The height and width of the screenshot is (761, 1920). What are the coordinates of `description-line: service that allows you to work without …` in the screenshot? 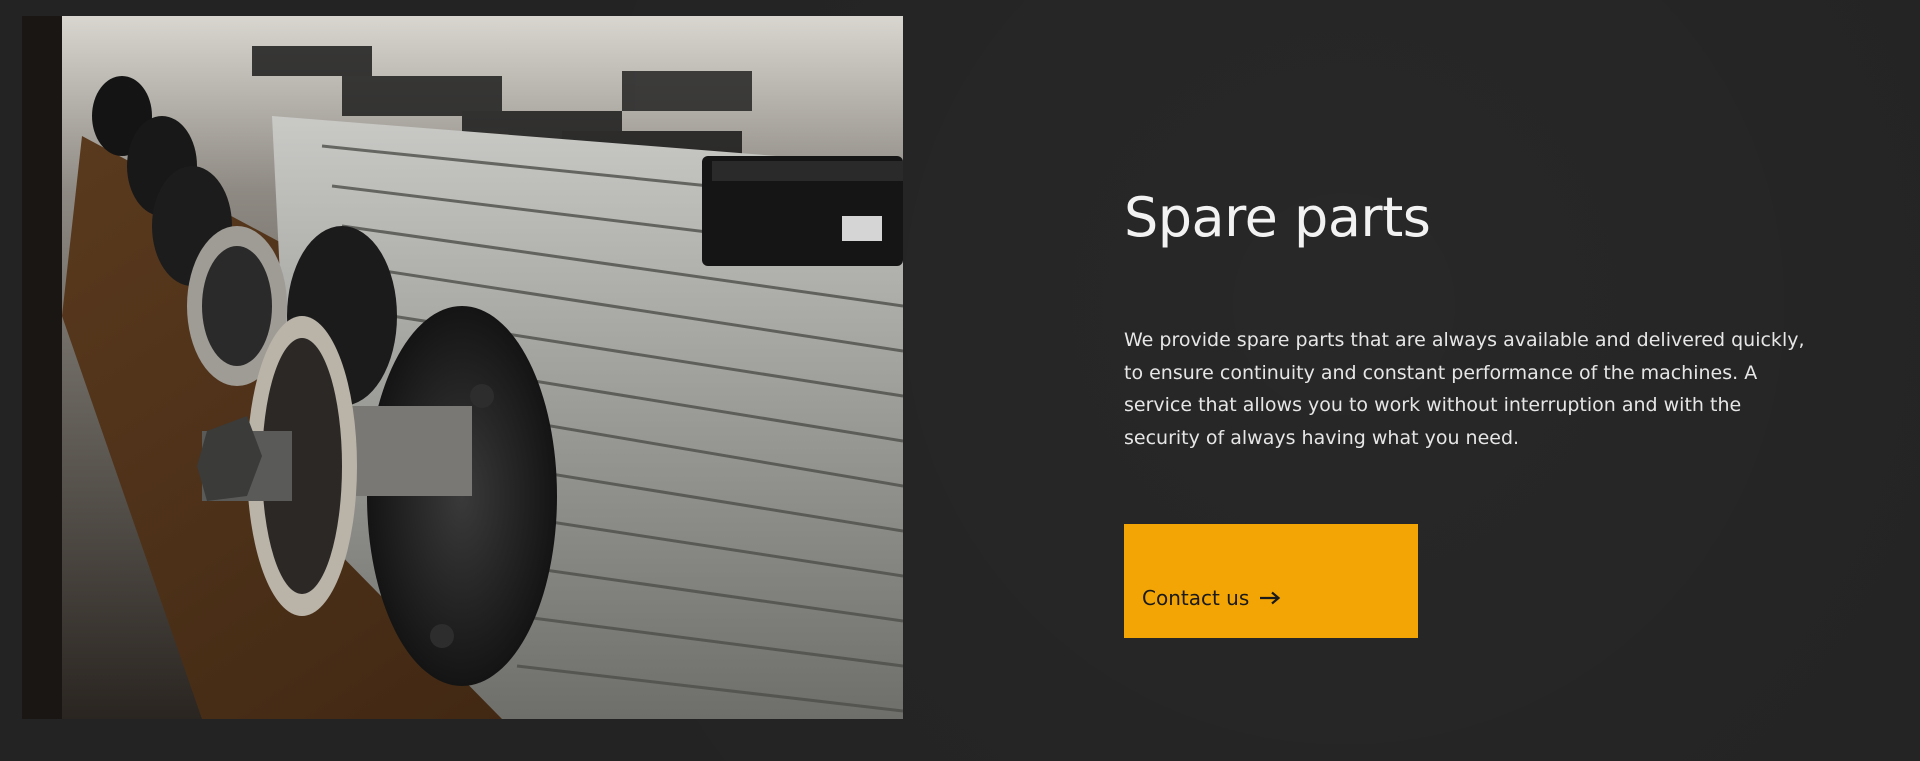 It's located at (1433, 405).